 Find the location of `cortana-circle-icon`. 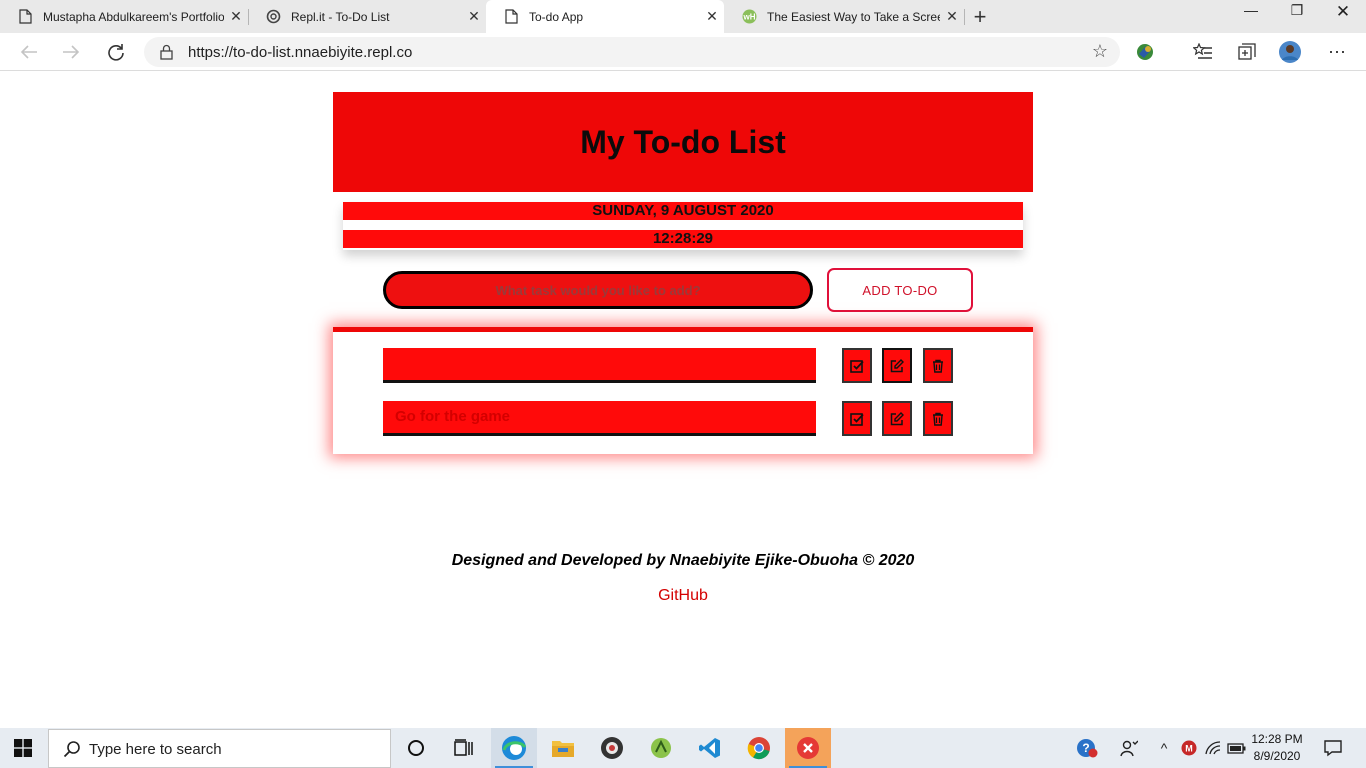

cortana-circle-icon is located at coordinates (416, 748).